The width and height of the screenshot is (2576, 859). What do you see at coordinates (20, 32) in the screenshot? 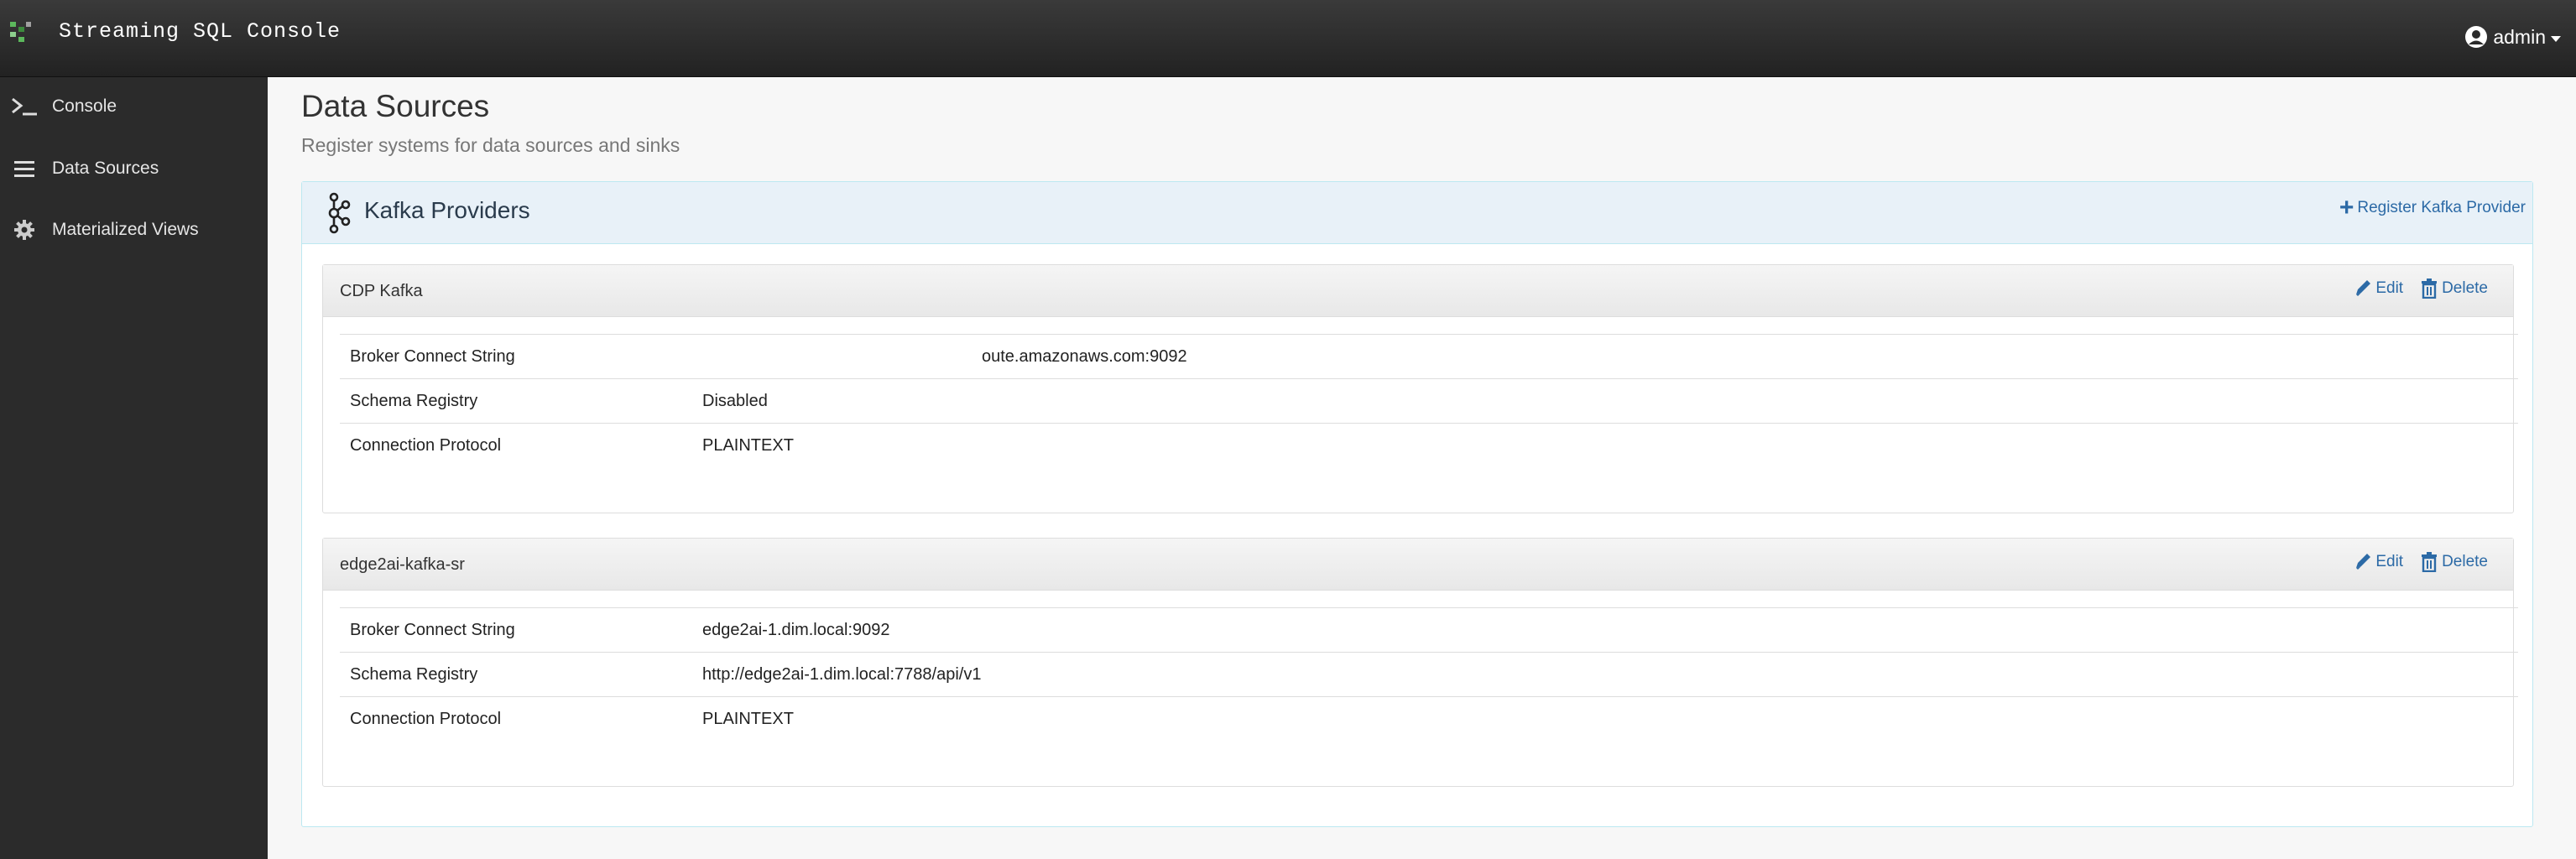
I see `app-logo-icon` at bounding box center [20, 32].